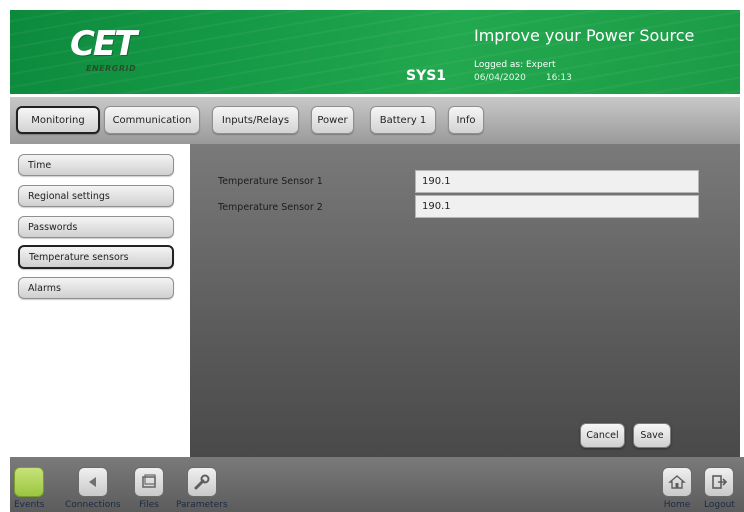  I want to click on home-button: Home, so click(677, 488).